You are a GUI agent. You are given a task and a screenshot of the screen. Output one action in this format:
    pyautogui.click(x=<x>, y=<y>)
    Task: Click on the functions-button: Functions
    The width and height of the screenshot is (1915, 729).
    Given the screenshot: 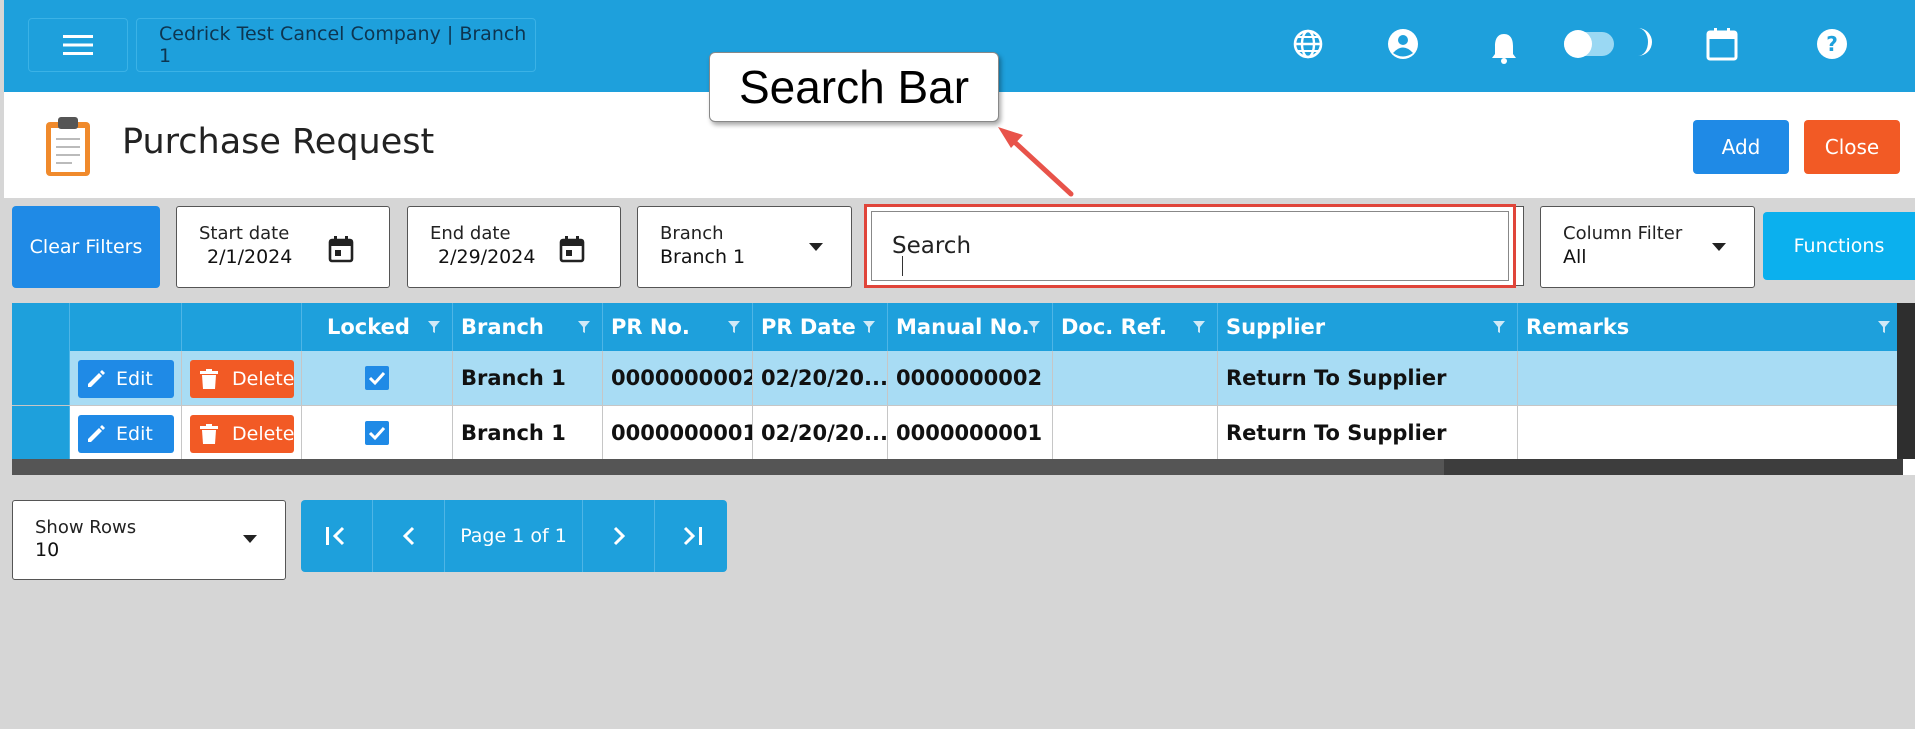 What is the action you would take?
    pyautogui.click(x=1839, y=246)
    